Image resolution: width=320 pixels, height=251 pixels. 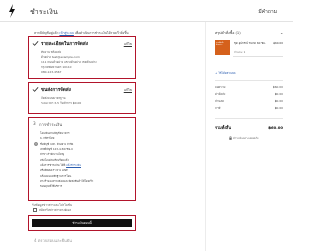 What do you see at coordinates (51, 124) in the screenshot?
I see `payment-title: การชำระเงิน` at bounding box center [51, 124].